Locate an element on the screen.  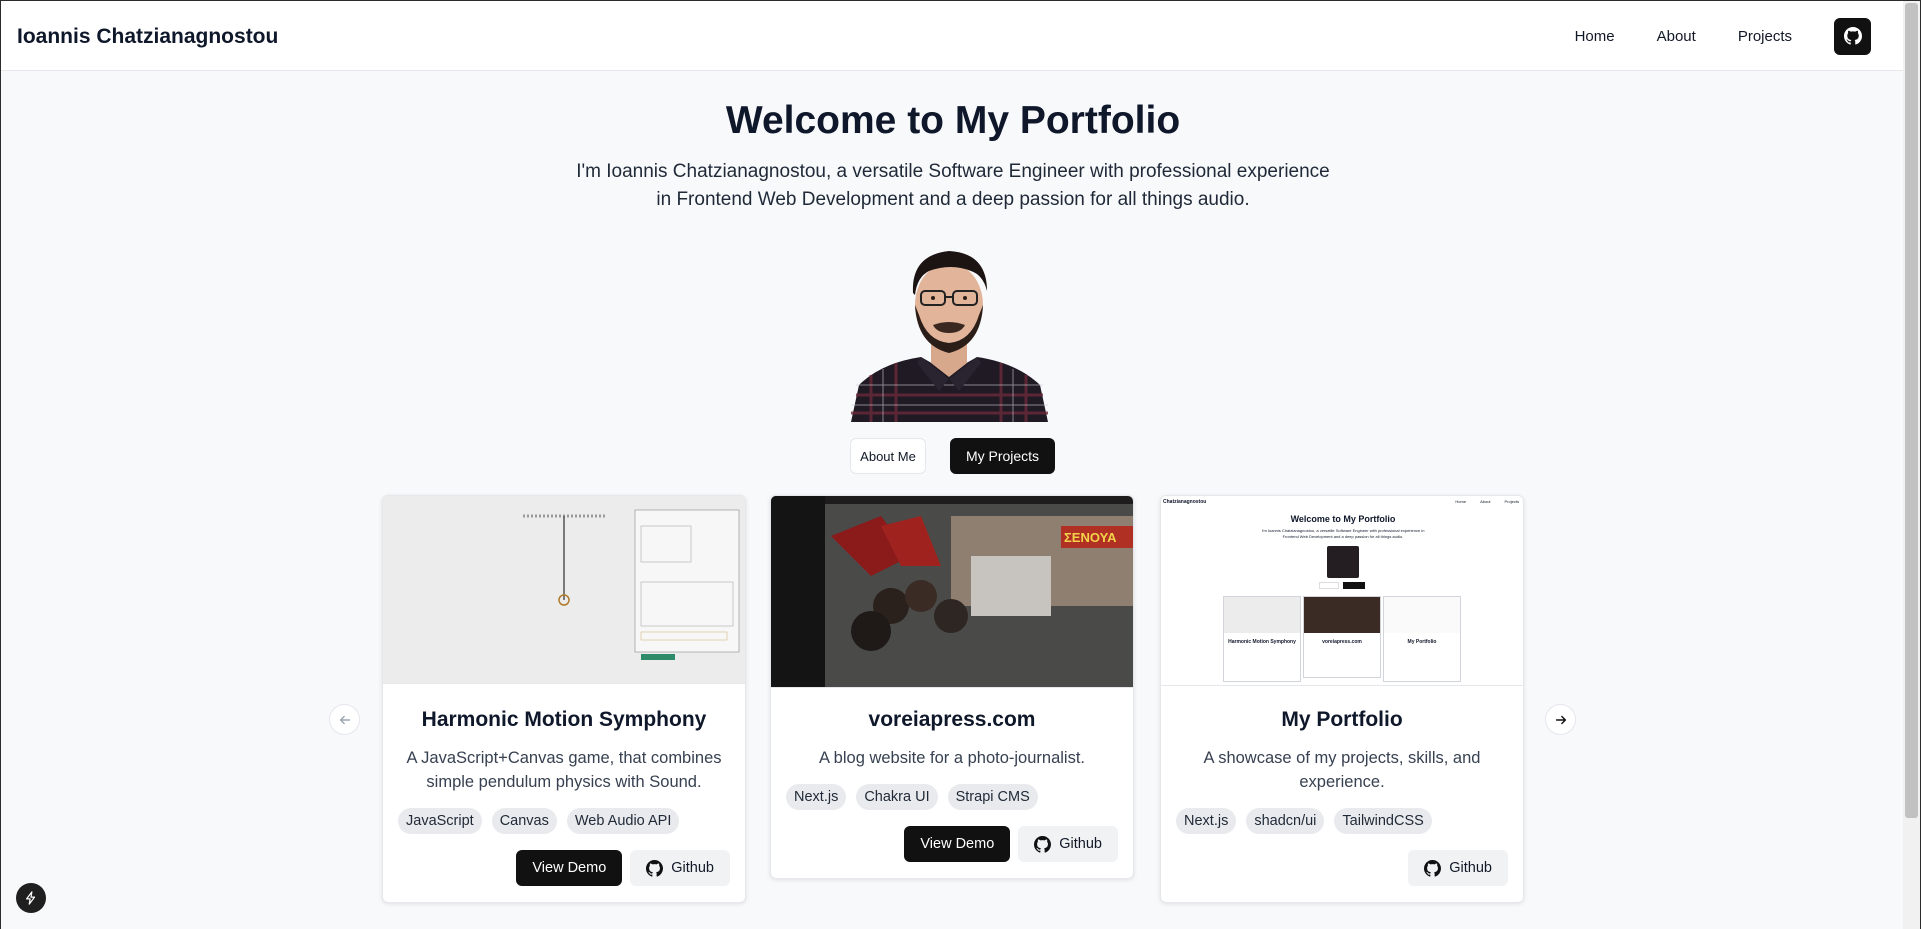
tech-tags: Next.js shadcn/ui TailwindCSS is located at coordinates (1342, 821).